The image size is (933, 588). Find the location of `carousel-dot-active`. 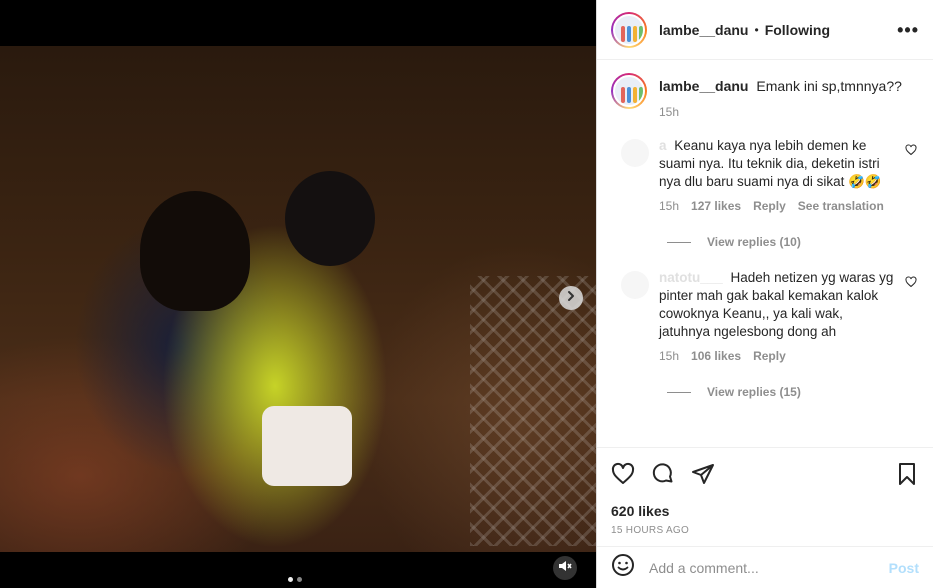

carousel-dot-active is located at coordinates (290, 579).